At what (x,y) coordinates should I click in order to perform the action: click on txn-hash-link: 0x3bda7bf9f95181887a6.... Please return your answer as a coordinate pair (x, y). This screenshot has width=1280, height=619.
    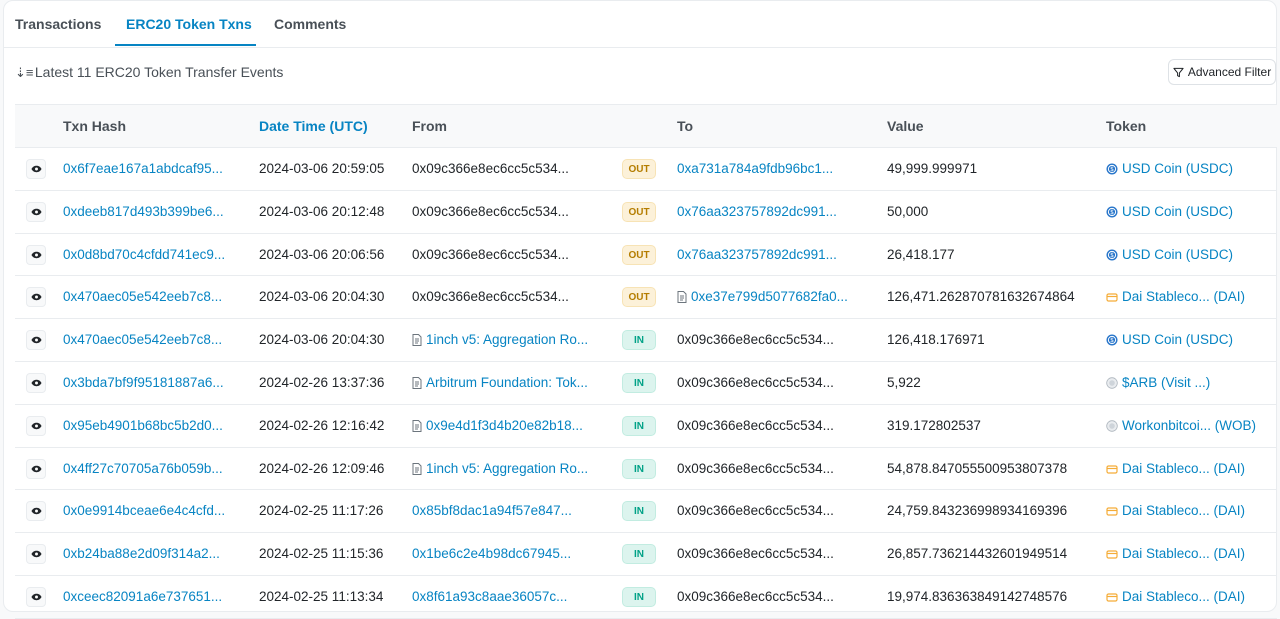
    Looking at the image, I should click on (143, 383).